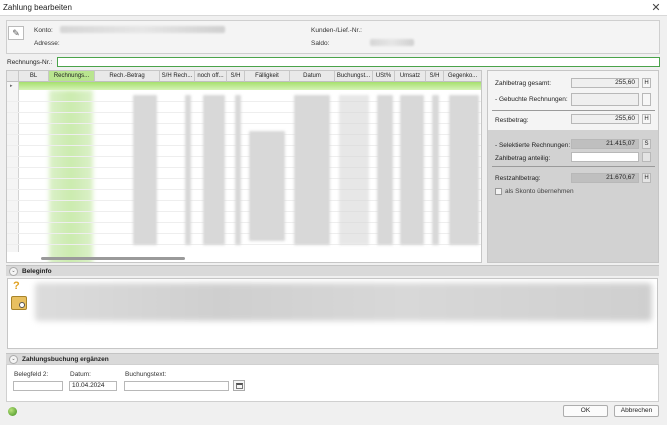 The width and height of the screenshot is (667, 425). I want to click on selektierte-rechnungen-value: 21.415,07, so click(605, 144).